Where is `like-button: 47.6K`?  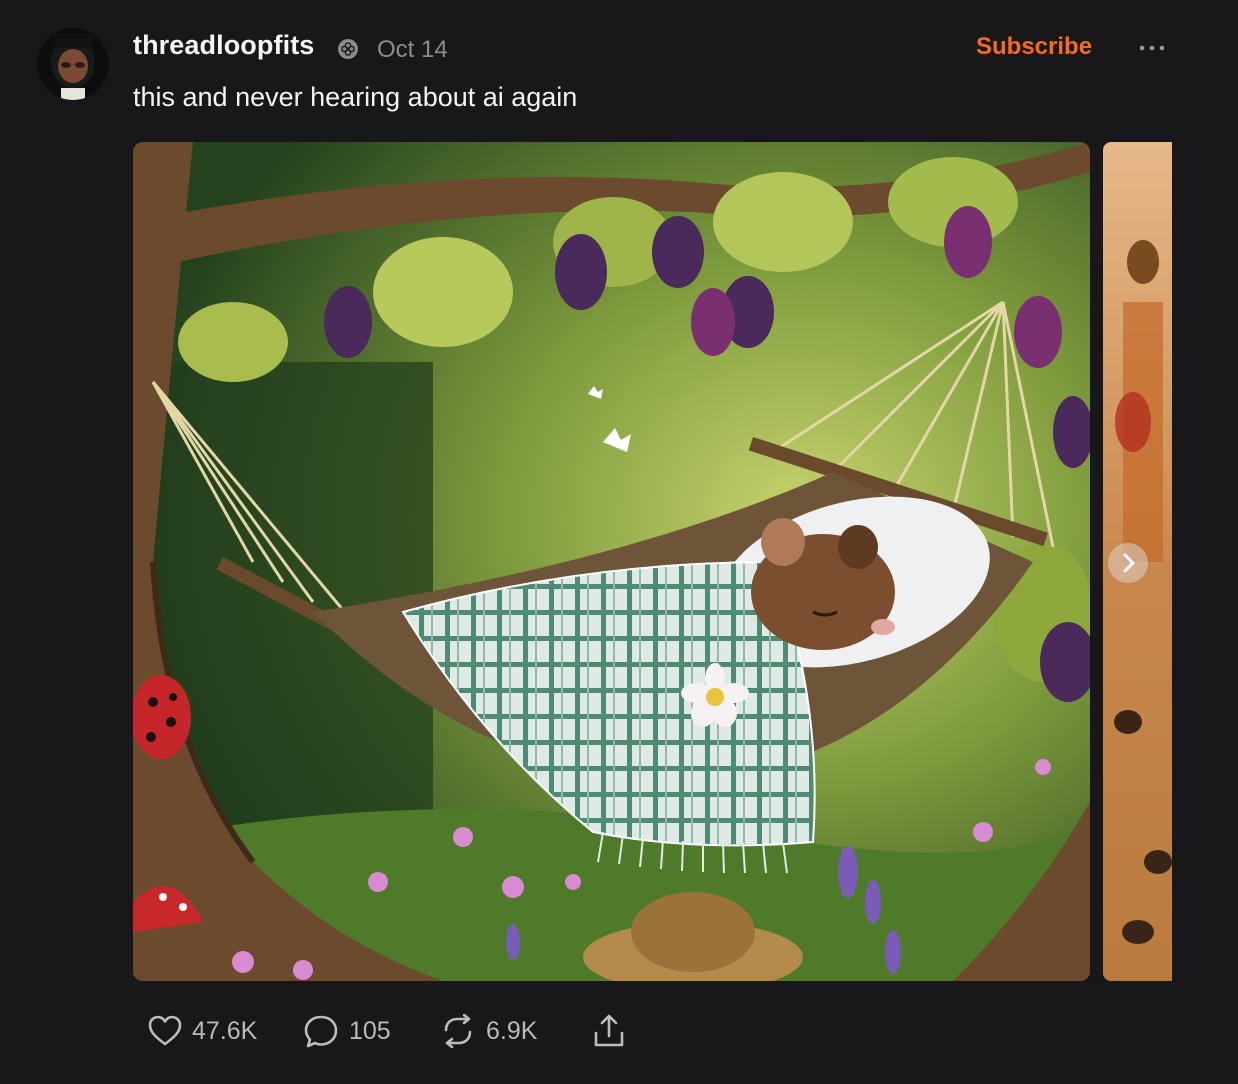 like-button: 47.6K is located at coordinates (202, 1031).